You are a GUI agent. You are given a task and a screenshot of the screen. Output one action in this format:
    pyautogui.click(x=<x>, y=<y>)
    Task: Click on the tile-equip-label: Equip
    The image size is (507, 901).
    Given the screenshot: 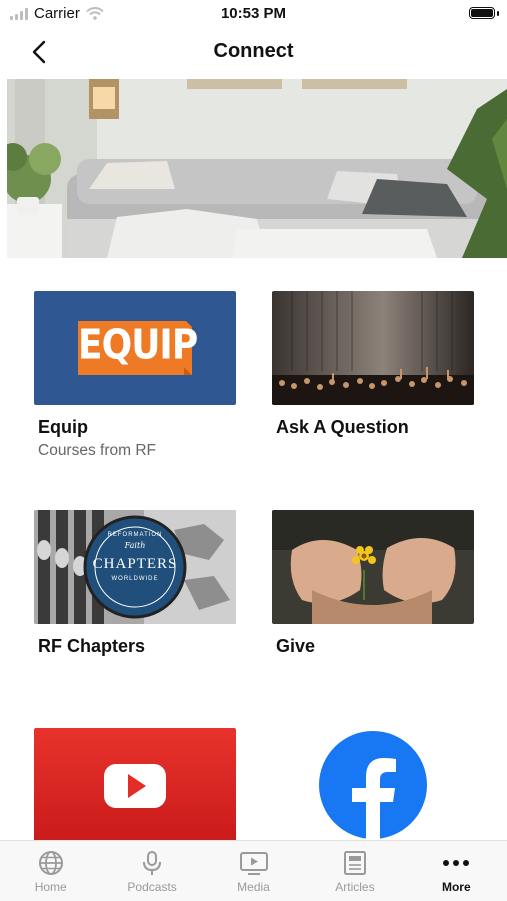 What is the action you would take?
    pyautogui.click(x=63, y=427)
    